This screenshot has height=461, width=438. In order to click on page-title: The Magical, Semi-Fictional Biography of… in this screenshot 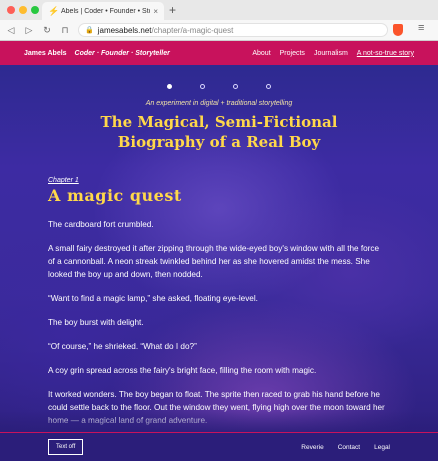, I will do `click(219, 132)`.